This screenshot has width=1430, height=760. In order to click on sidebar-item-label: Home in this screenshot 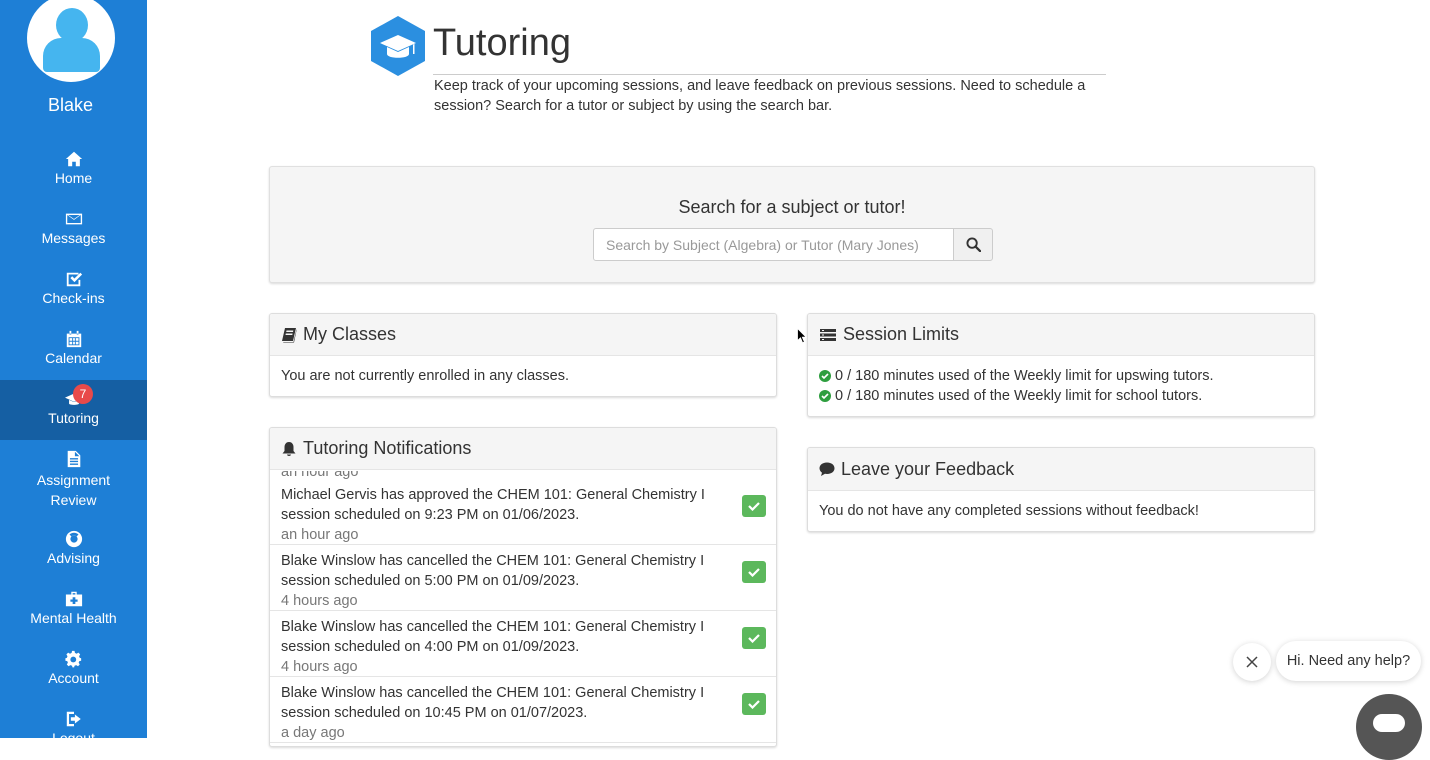, I will do `click(73, 178)`.